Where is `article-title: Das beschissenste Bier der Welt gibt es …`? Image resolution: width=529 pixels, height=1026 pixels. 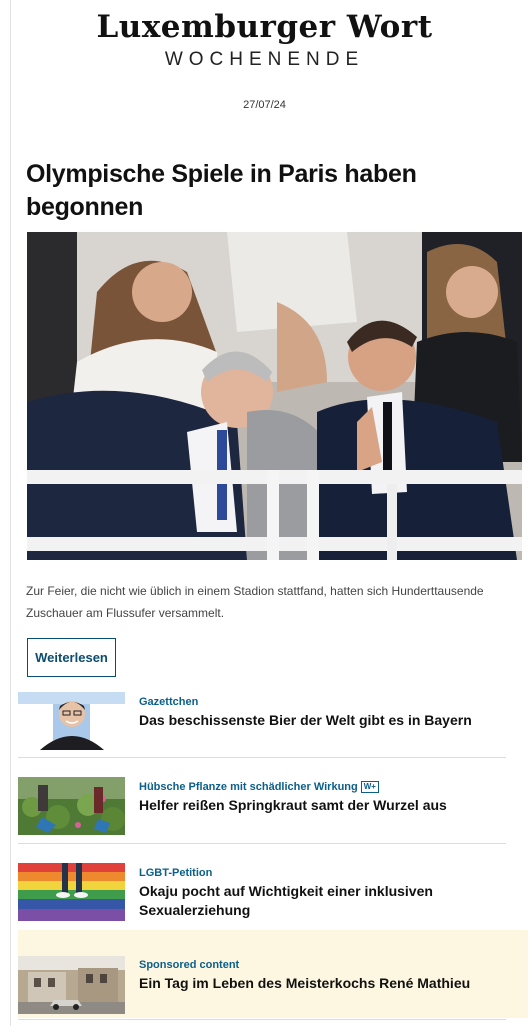 article-title: Das beschissenste Bier der Welt gibt es … is located at coordinates (321, 720).